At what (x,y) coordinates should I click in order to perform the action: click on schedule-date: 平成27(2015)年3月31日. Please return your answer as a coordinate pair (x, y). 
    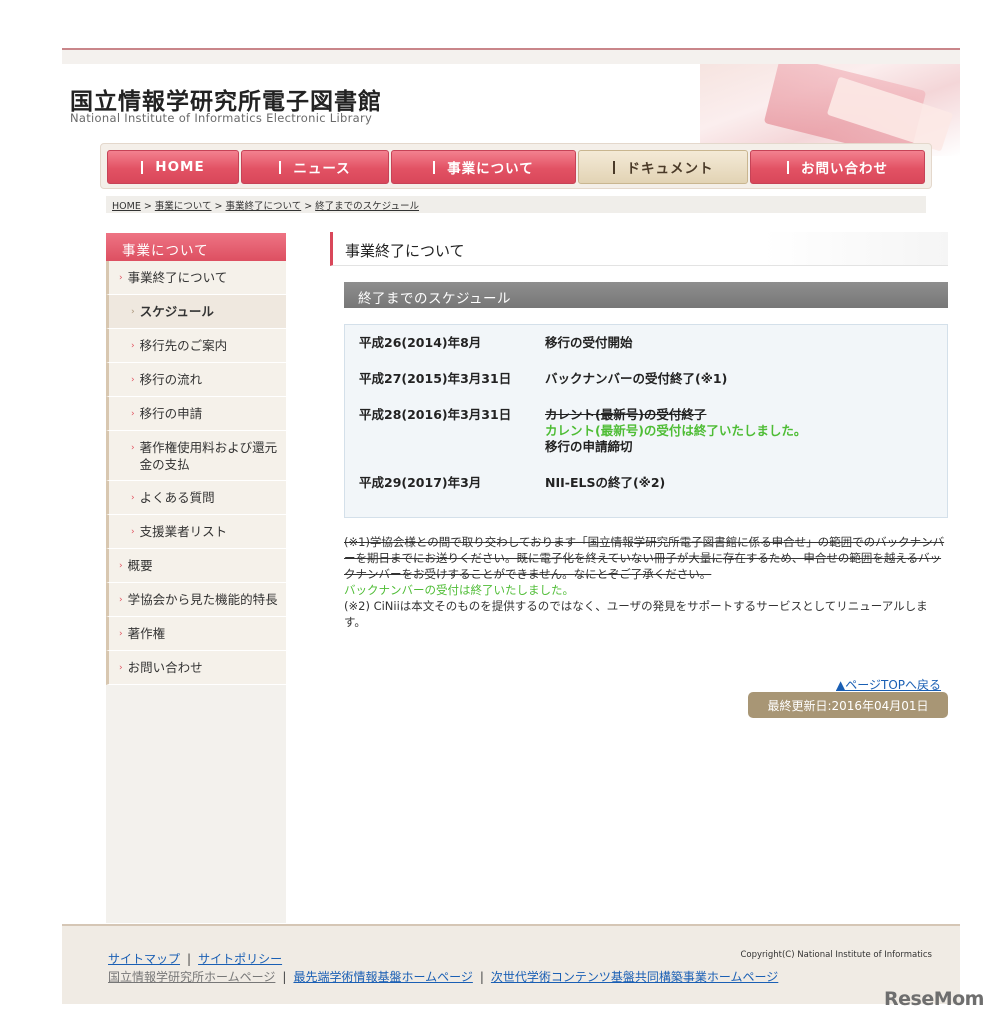
    Looking at the image, I should click on (435, 378).